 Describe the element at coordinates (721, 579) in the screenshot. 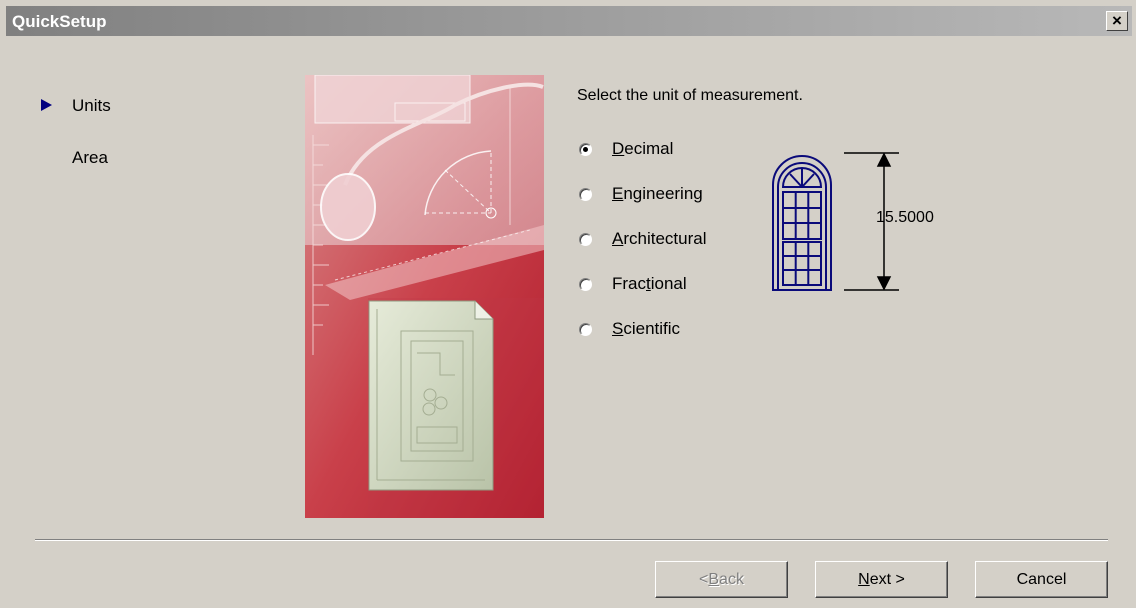

I see `back-button: < Back` at that location.